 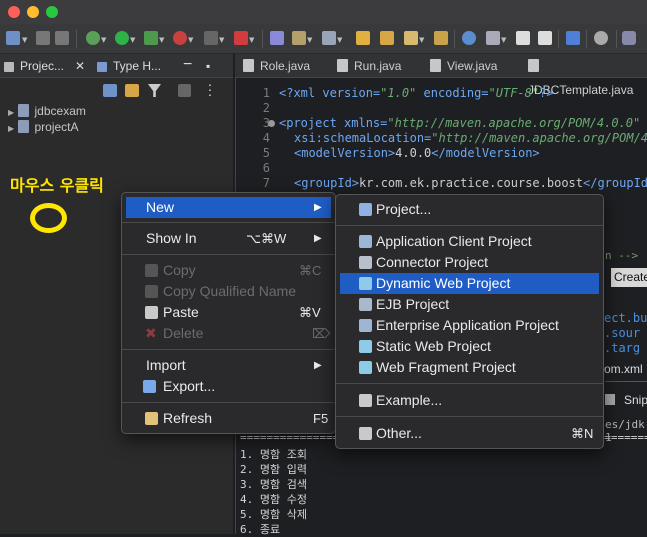 What do you see at coordinates (545, 38) in the screenshot?
I see `last-edit-icon` at bounding box center [545, 38].